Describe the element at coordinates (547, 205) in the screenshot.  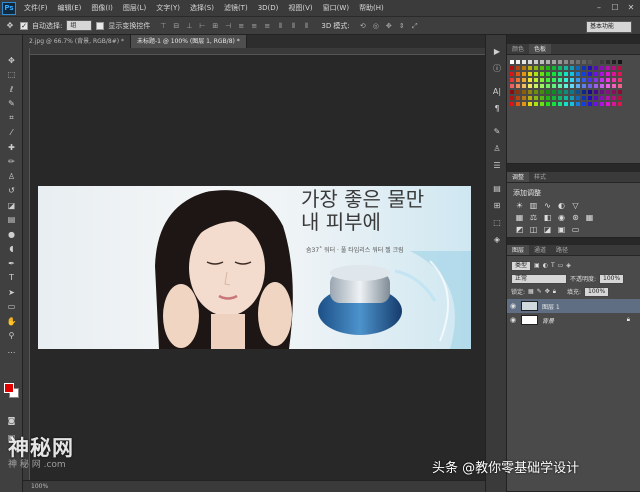
I see `curves-icon: ∿` at that location.